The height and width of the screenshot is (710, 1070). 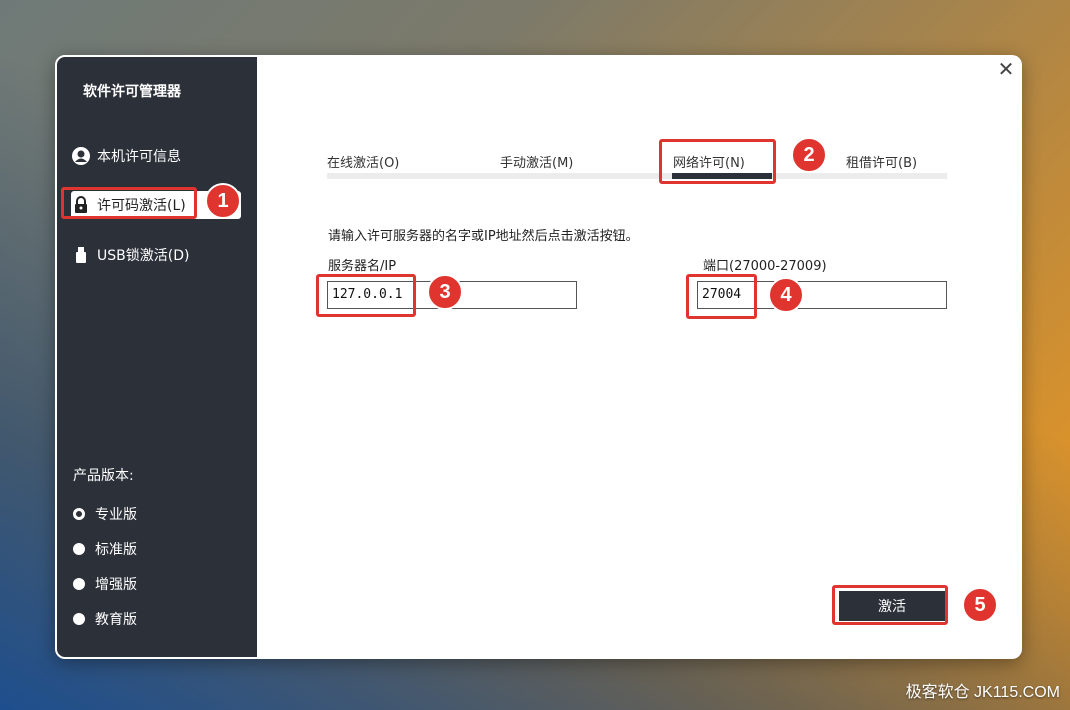 I want to click on sidebar-item-label: USB锁激活(D), so click(x=143, y=256).